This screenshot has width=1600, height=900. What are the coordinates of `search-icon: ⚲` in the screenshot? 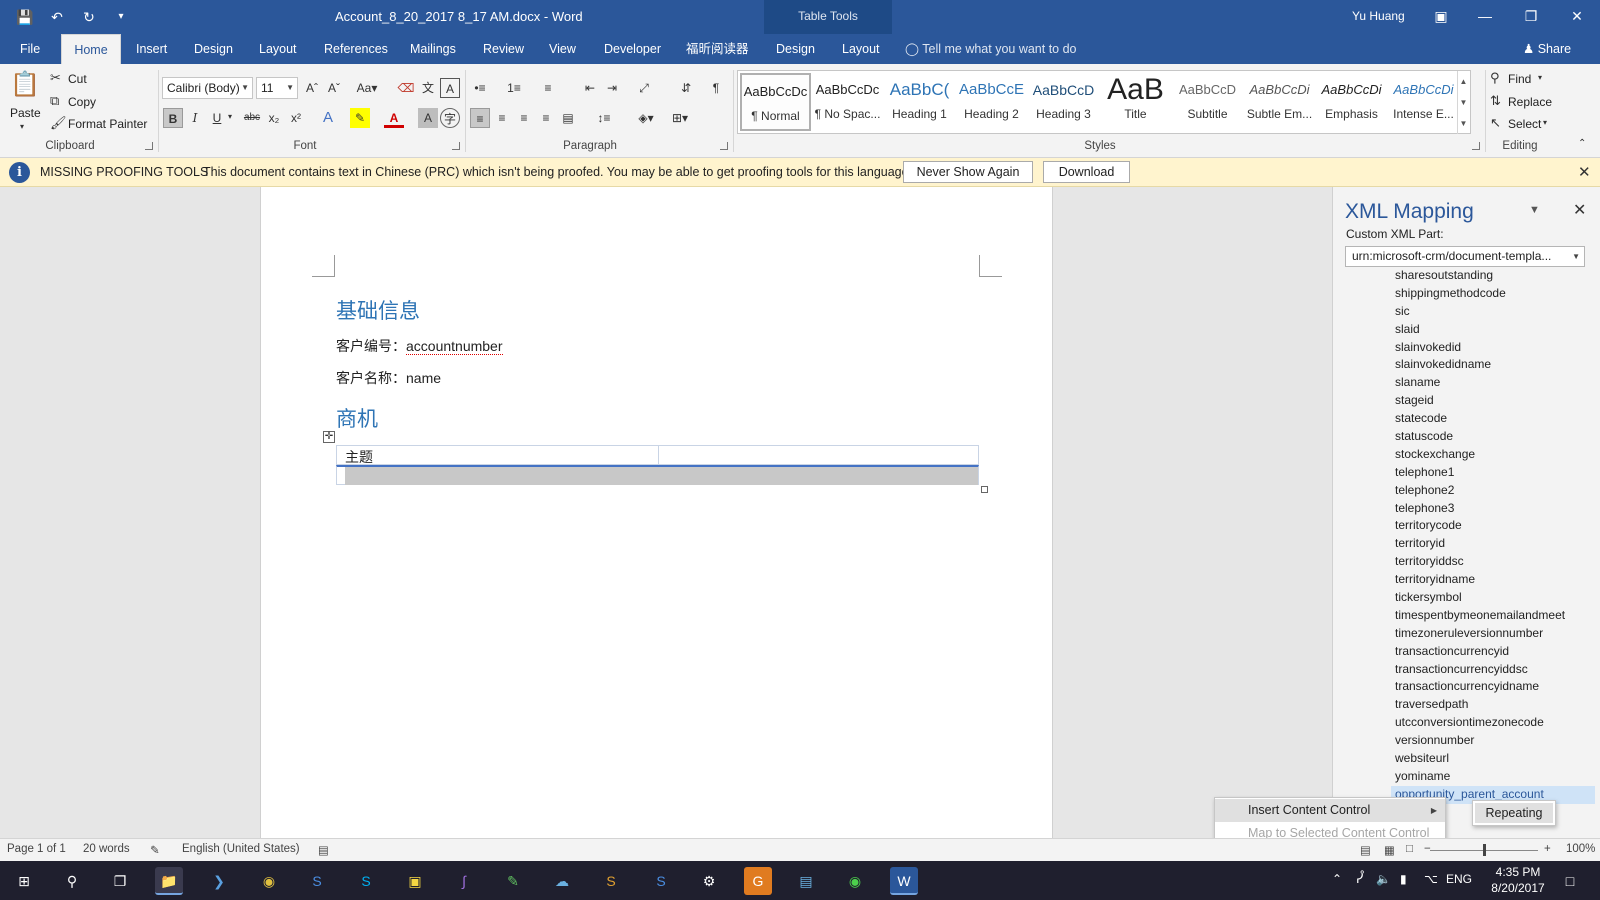 It's located at (72, 881).